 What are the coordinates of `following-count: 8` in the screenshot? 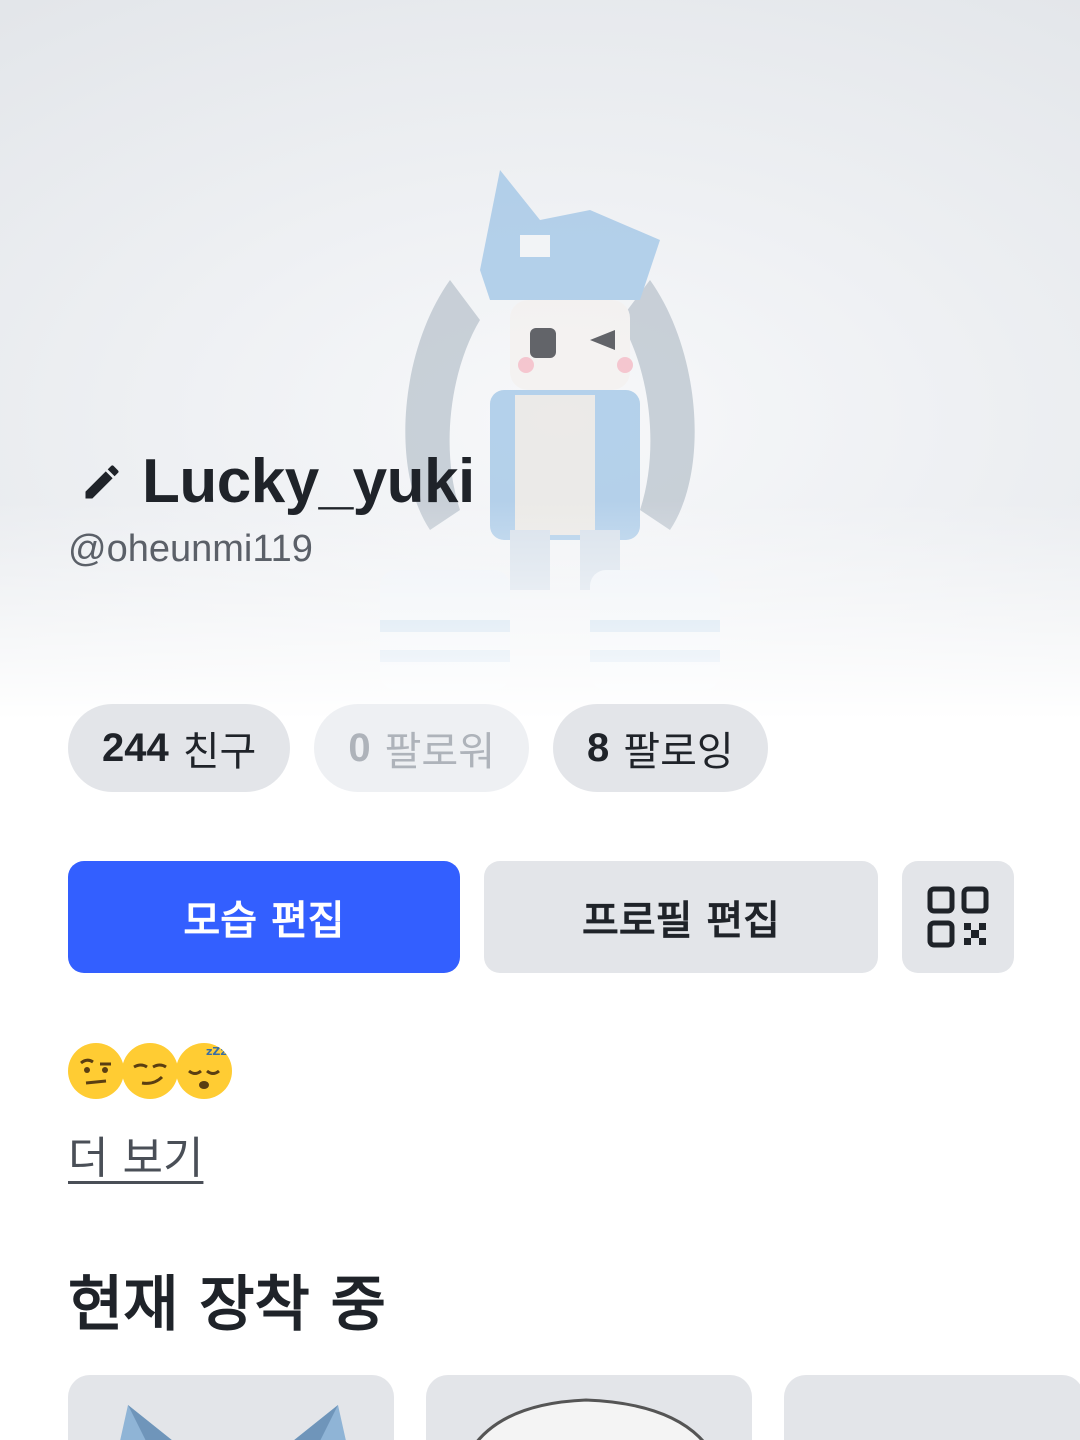 It's located at (598, 747).